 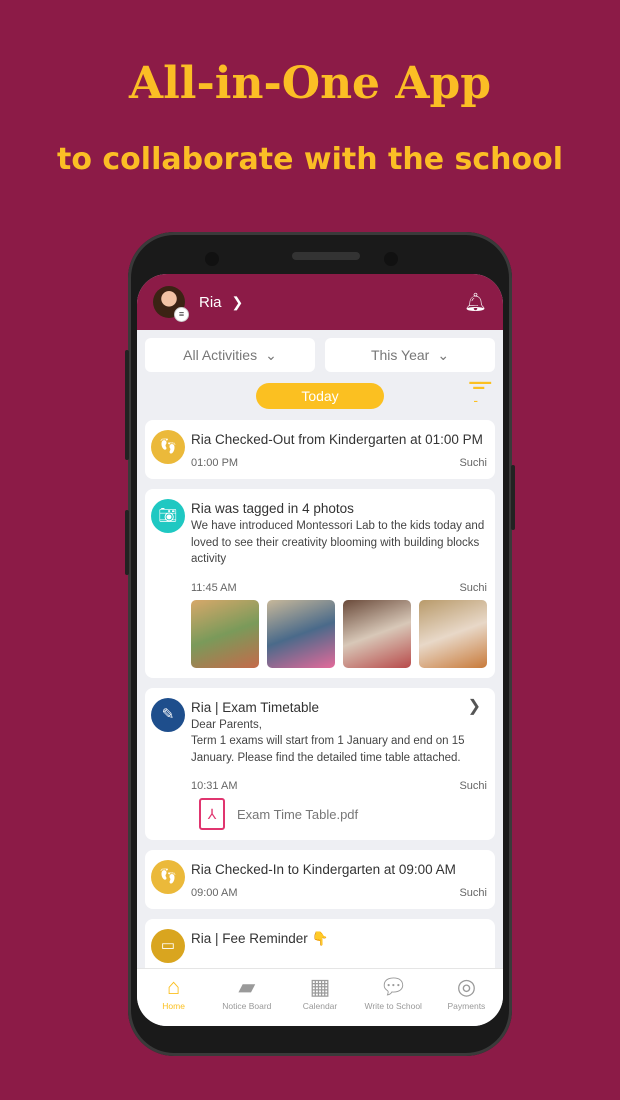 I want to click on nav-calendar: ▦ Calendar, so click(x=319, y=997).